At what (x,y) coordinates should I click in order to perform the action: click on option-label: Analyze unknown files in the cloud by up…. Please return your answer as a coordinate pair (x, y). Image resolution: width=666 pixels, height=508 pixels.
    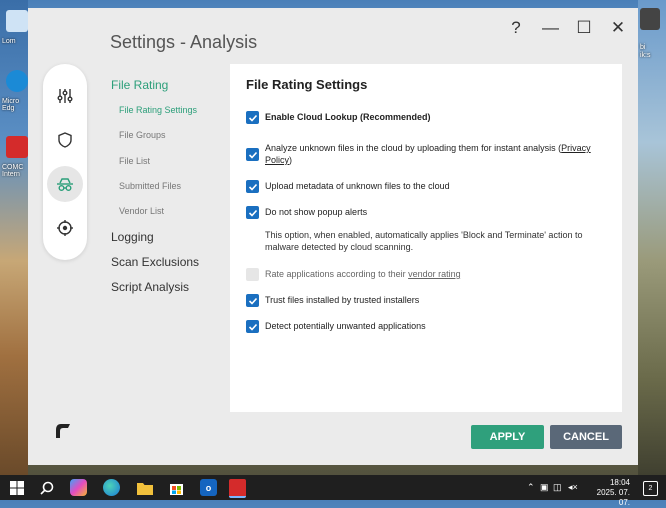
    Looking at the image, I should click on (430, 154).